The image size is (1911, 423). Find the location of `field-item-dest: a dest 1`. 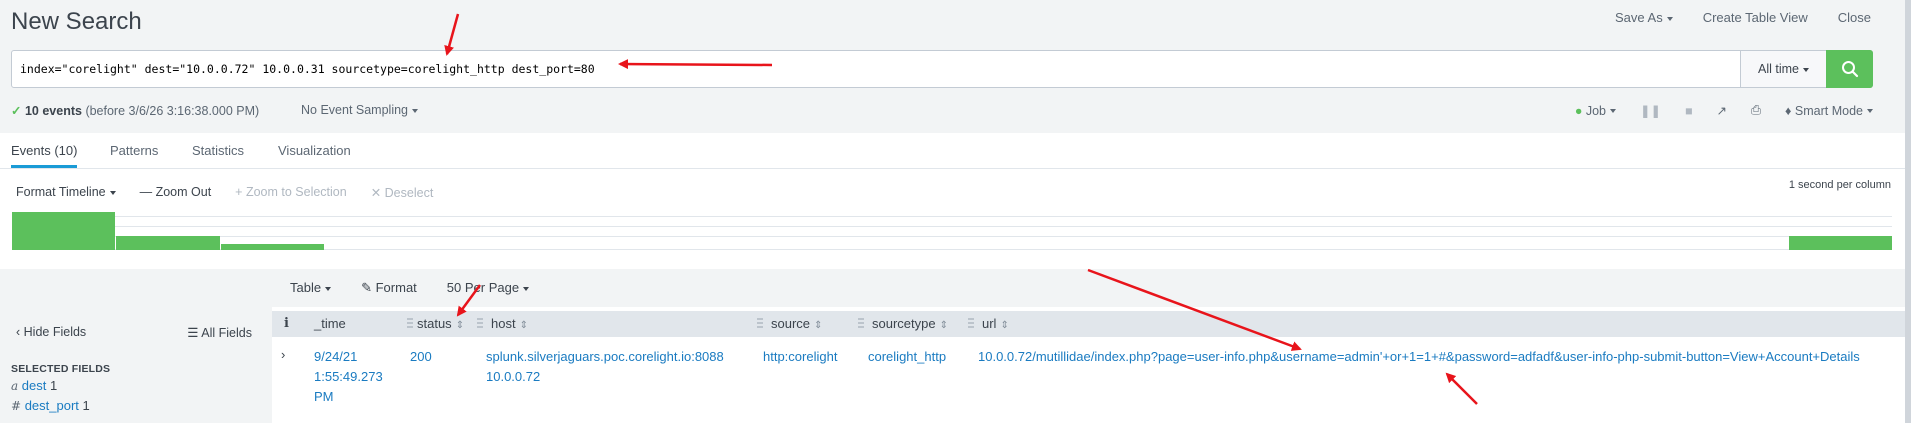

field-item-dest: a dest 1 is located at coordinates (34, 385).